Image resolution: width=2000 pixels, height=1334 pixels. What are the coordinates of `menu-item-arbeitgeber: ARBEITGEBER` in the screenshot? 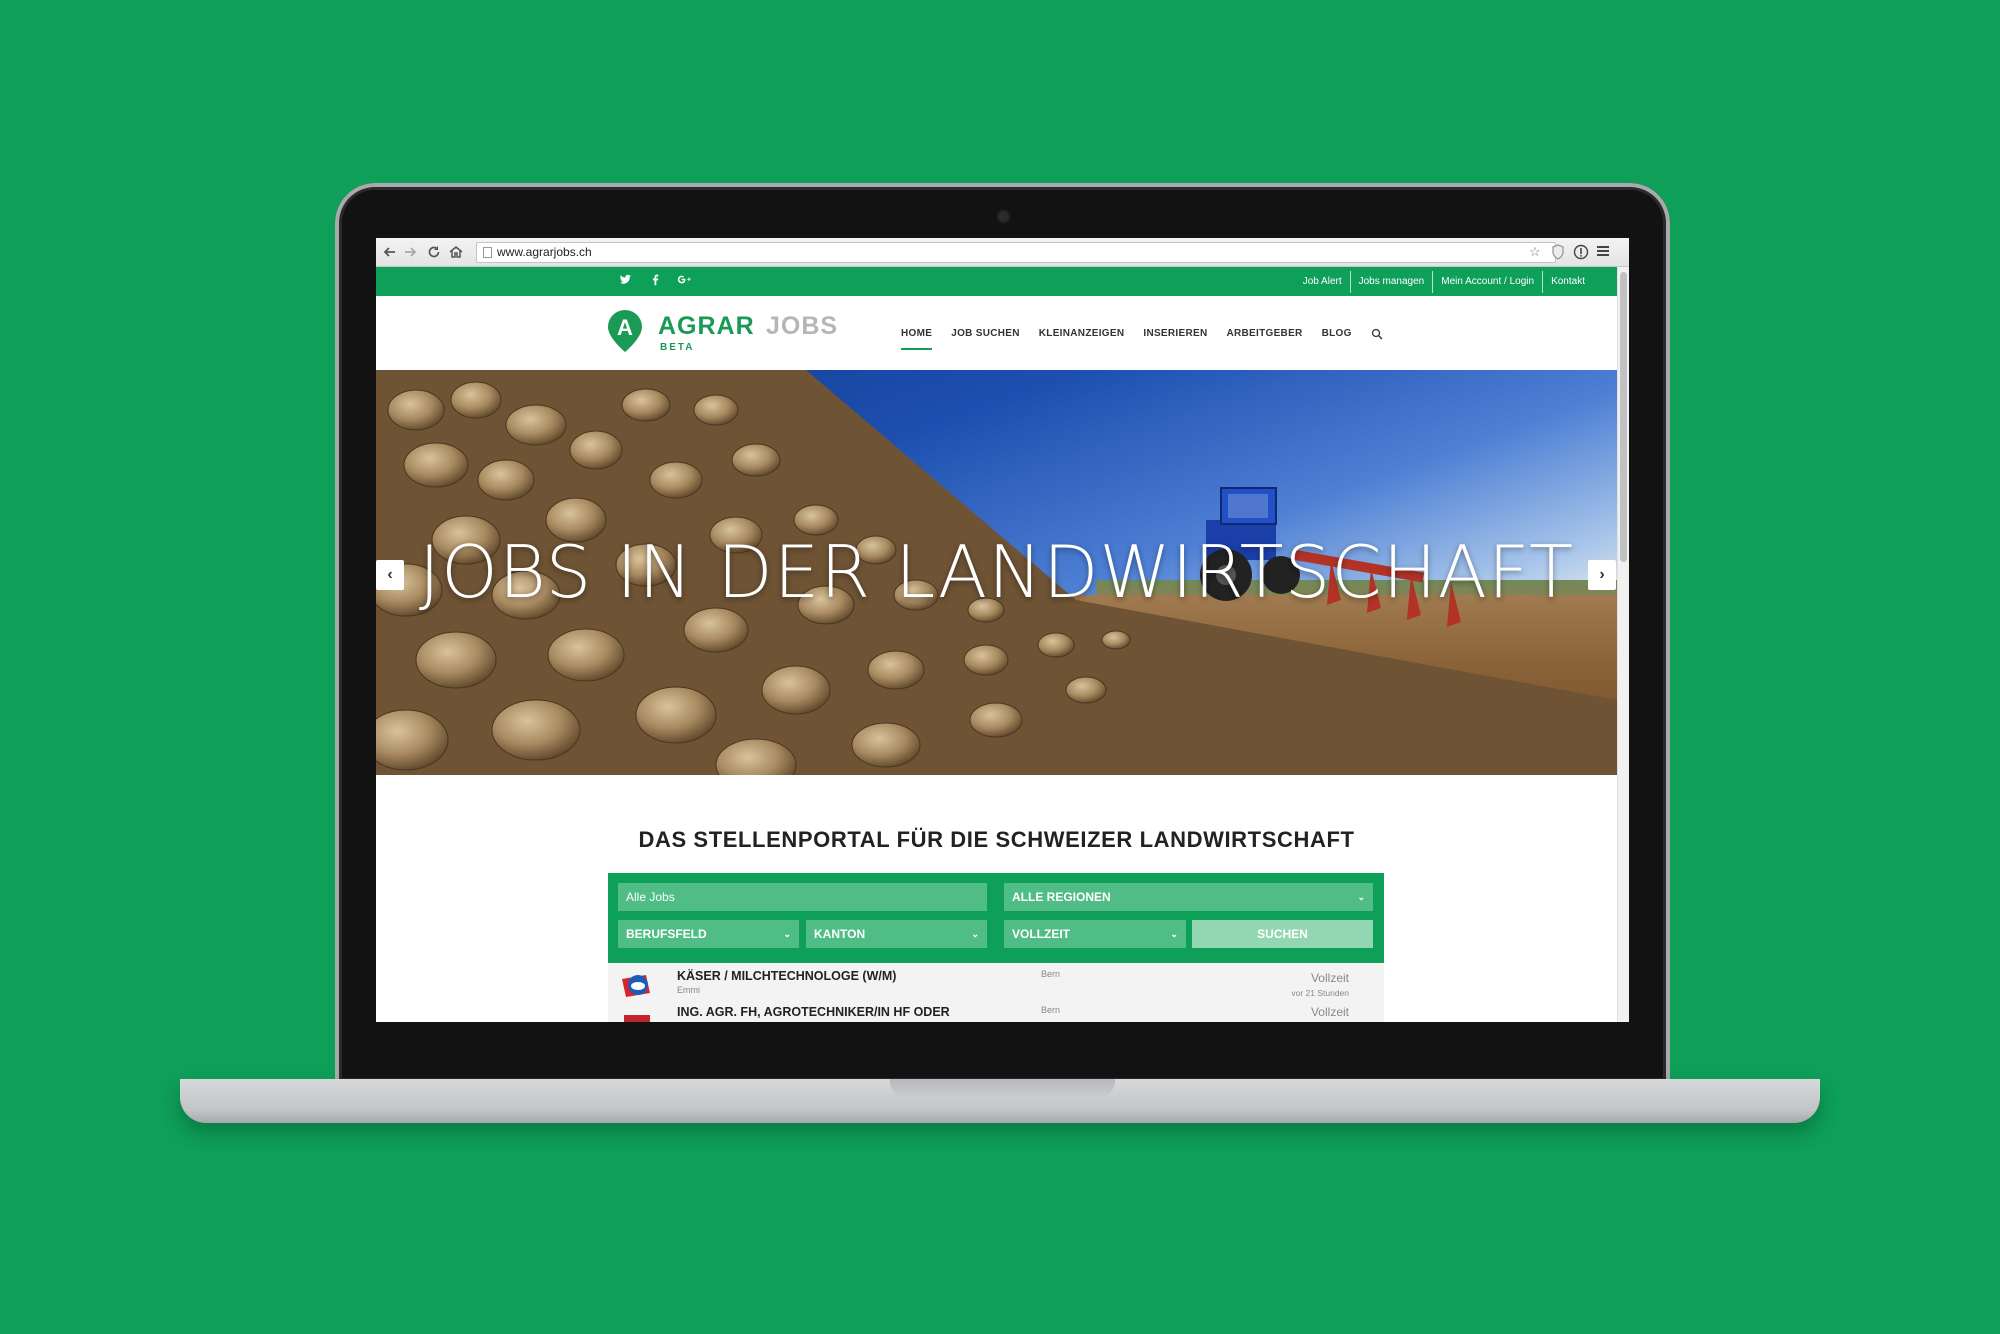 It's located at (1264, 333).